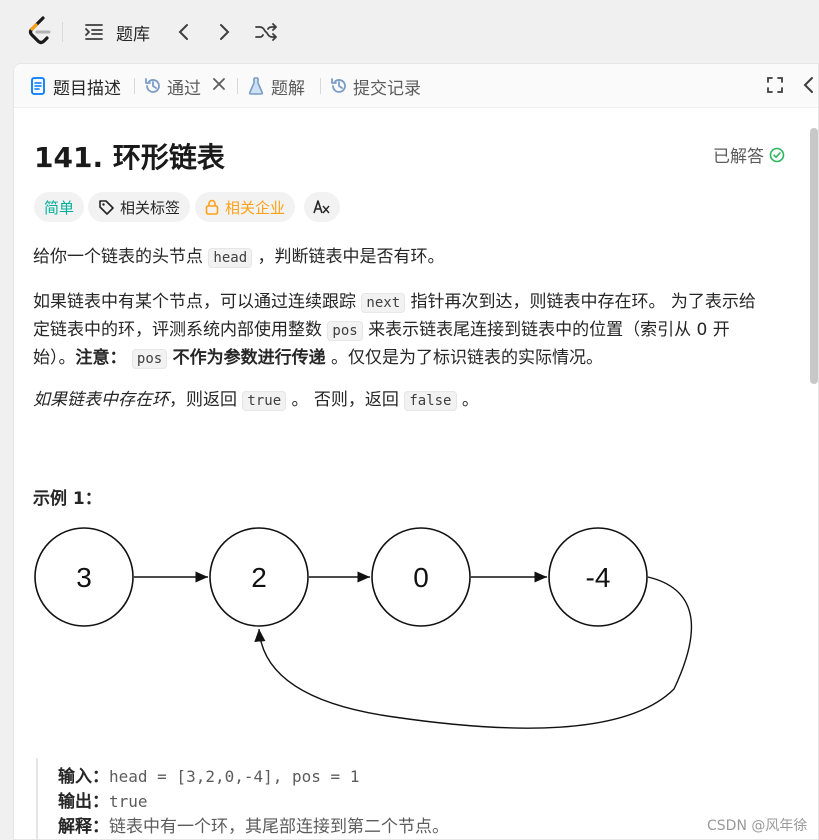  Describe the element at coordinates (39, 86) in the screenshot. I see `document-icon` at that location.